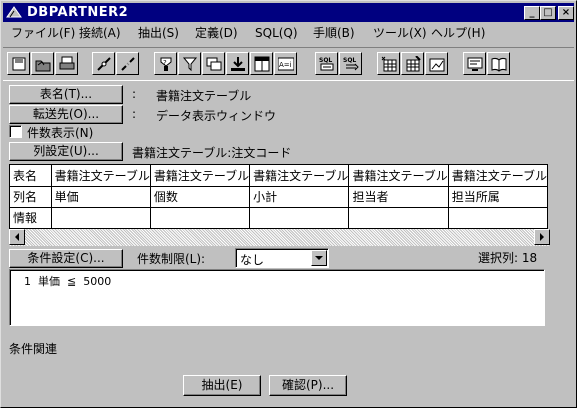 The height and width of the screenshot is (408, 577). What do you see at coordinates (222, 385) in the screenshot?
I see `extract-button: 抽出(E)` at bounding box center [222, 385].